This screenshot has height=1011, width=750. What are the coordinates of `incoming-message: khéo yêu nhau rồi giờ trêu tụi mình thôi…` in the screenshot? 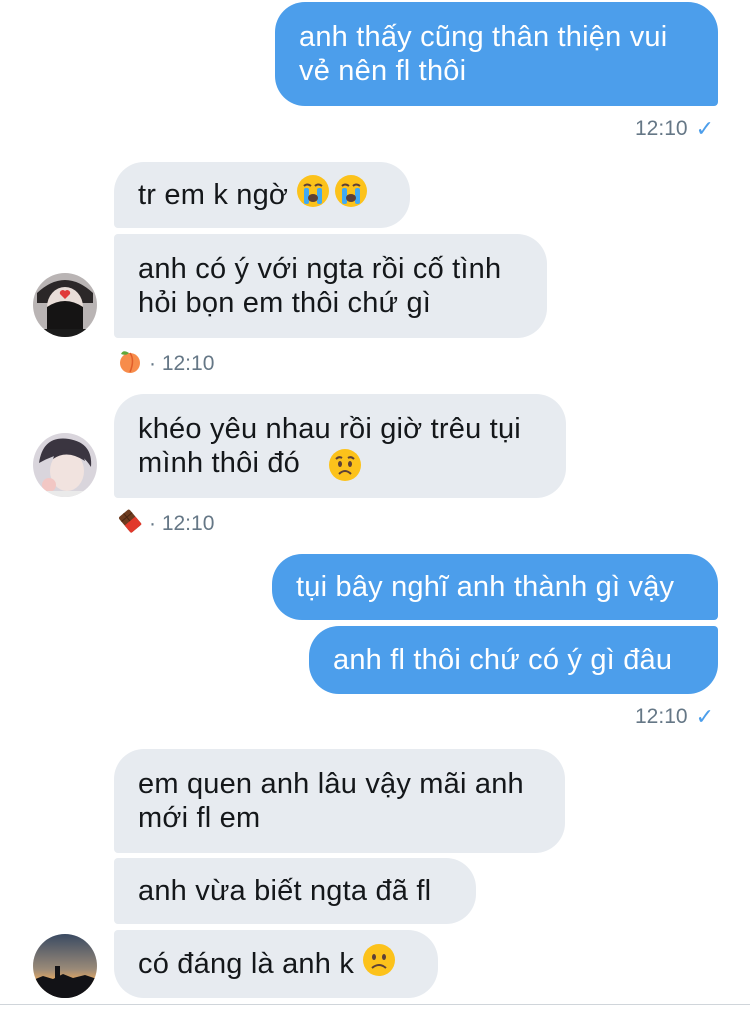 It's located at (340, 446).